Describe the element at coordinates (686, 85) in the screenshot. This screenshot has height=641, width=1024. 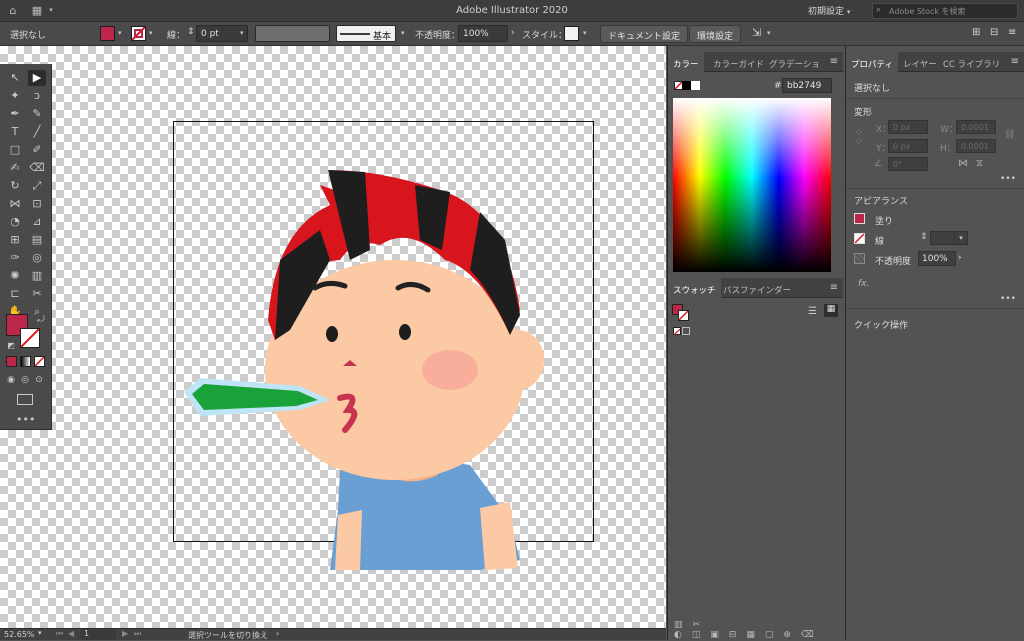
I see `black-color-icon` at that location.